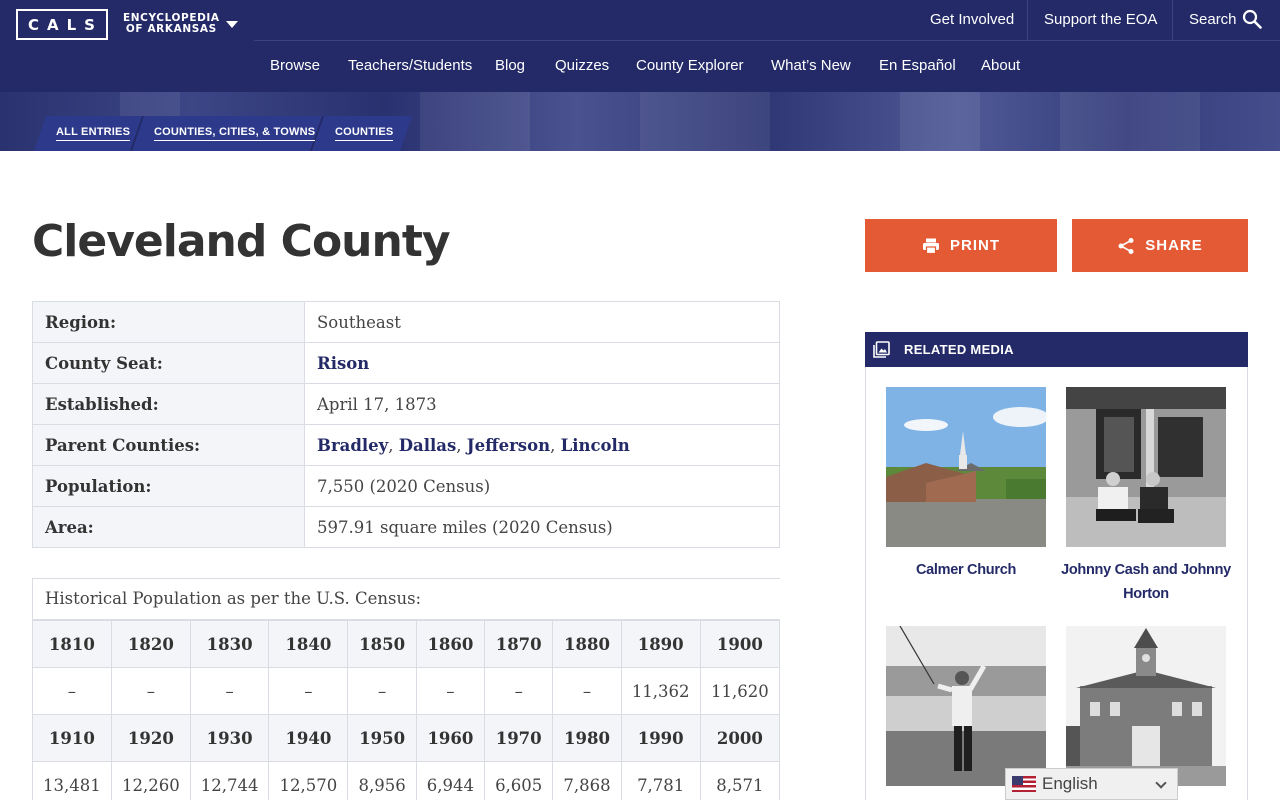 The image size is (1280, 800). Describe the element at coordinates (410, 66) in the screenshot. I see `nav-teachers-students: Teachers/Students` at that location.